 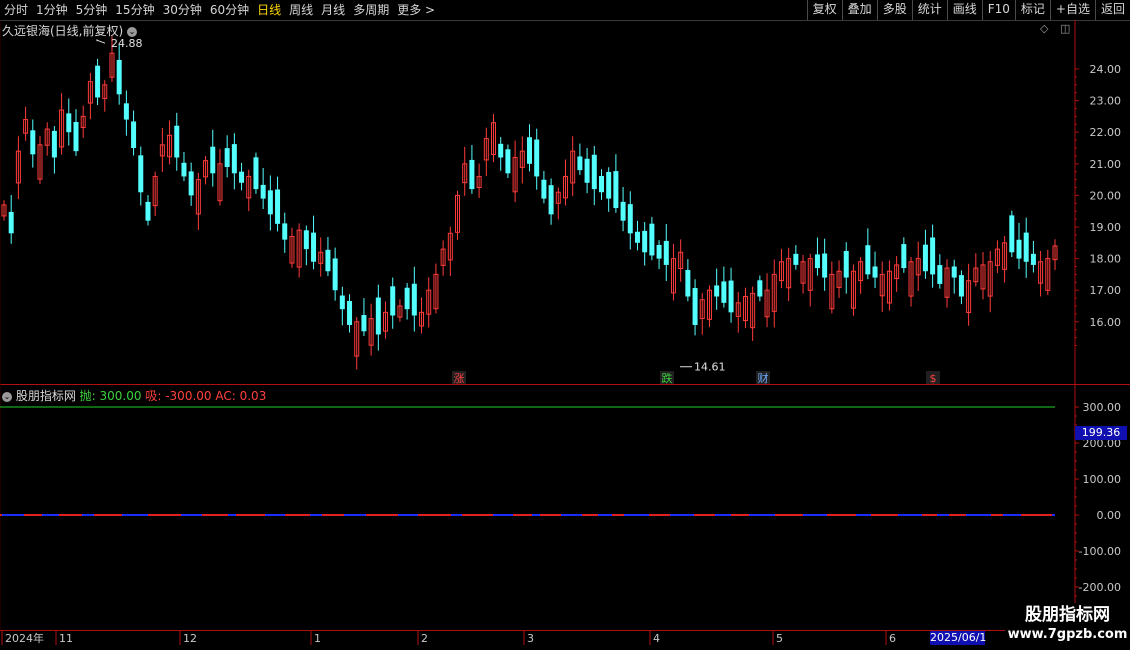 What do you see at coordinates (1106, 290) in the screenshot?
I see `price-label: 17.00` at bounding box center [1106, 290].